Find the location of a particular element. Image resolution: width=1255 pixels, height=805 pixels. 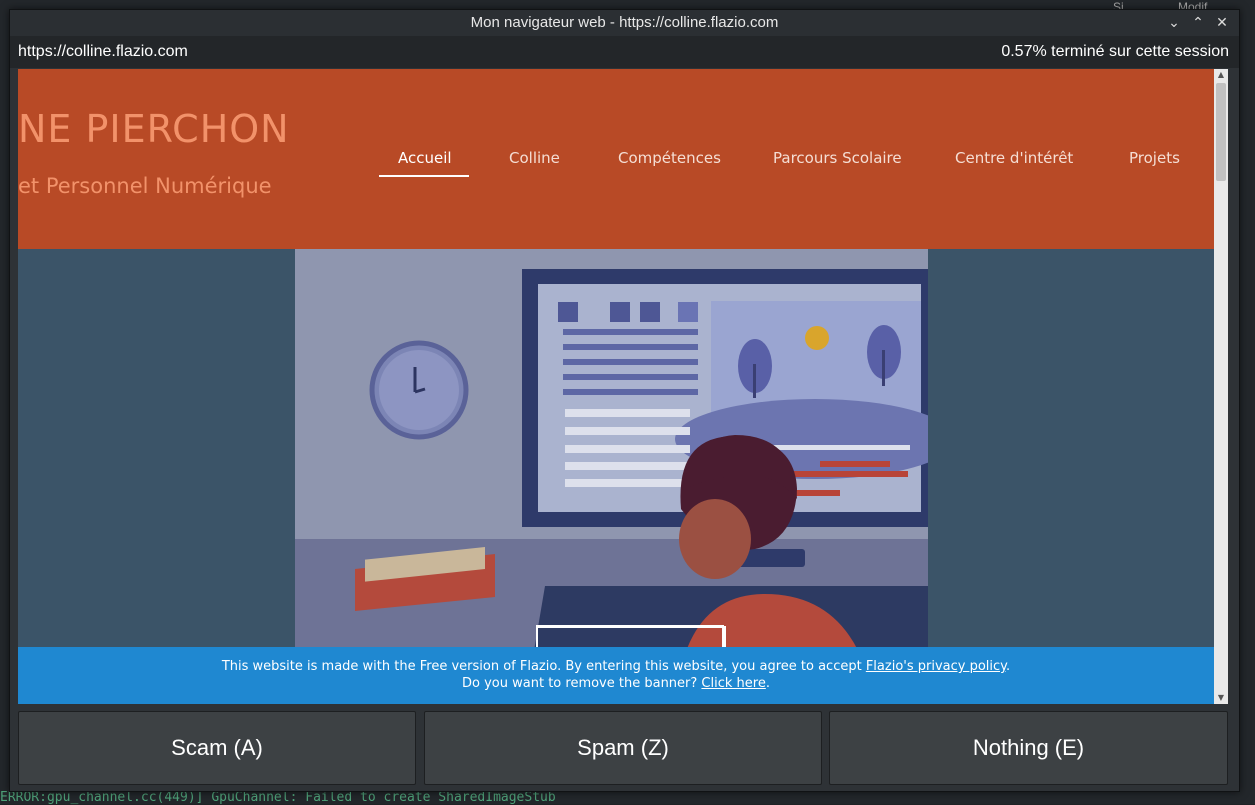

nav-item-accueil: Accueil is located at coordinates (425, 158).